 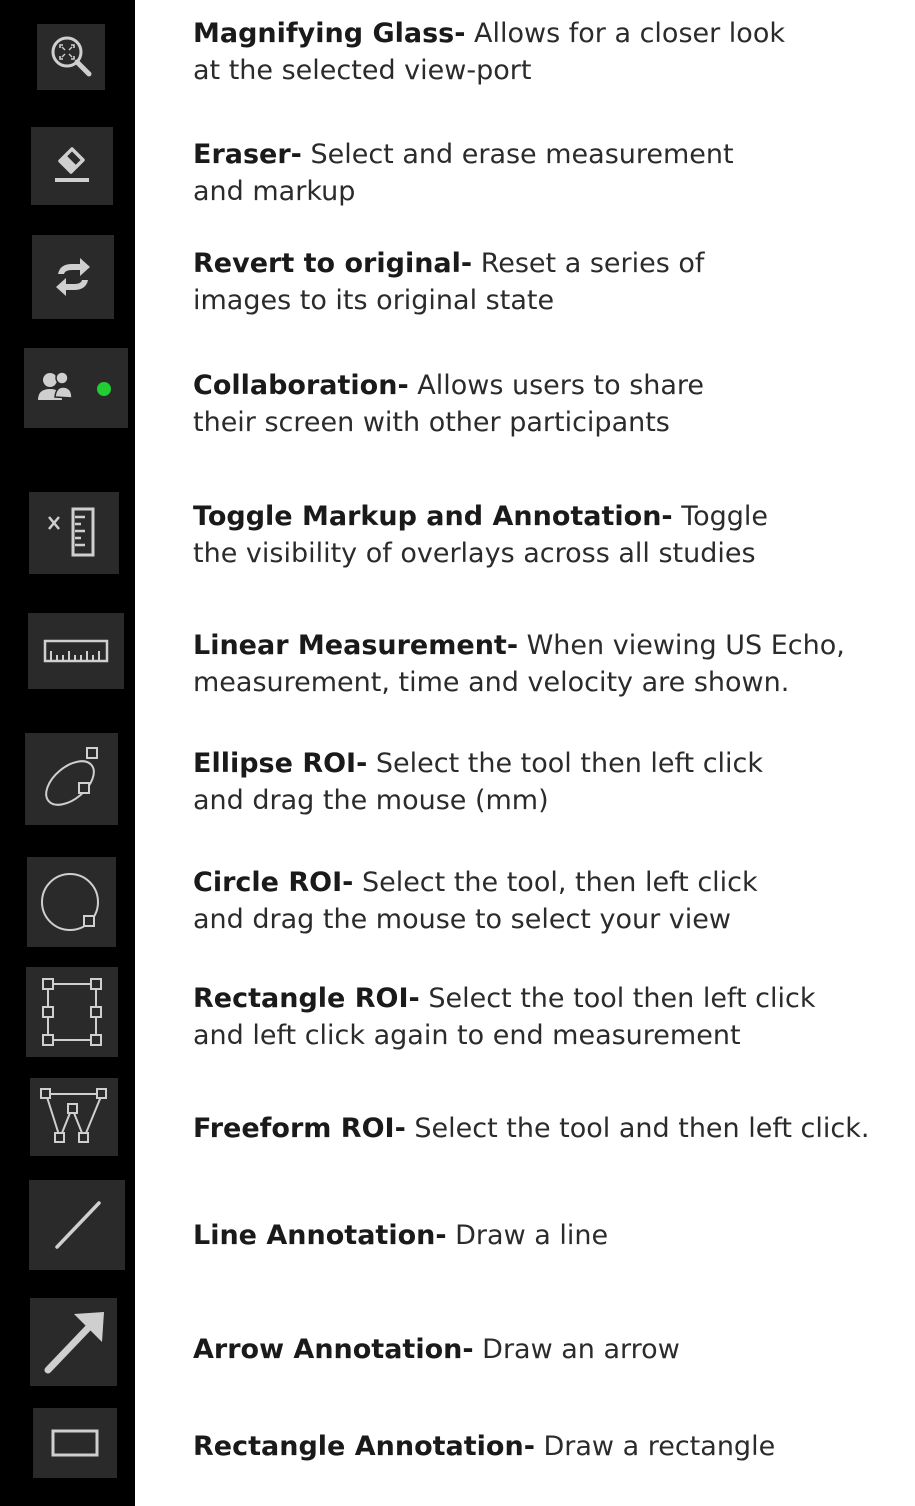 I want to click on tool-description-arrow: Arrow Annotation- Draw an arrow, so click(x=550, y=1349).